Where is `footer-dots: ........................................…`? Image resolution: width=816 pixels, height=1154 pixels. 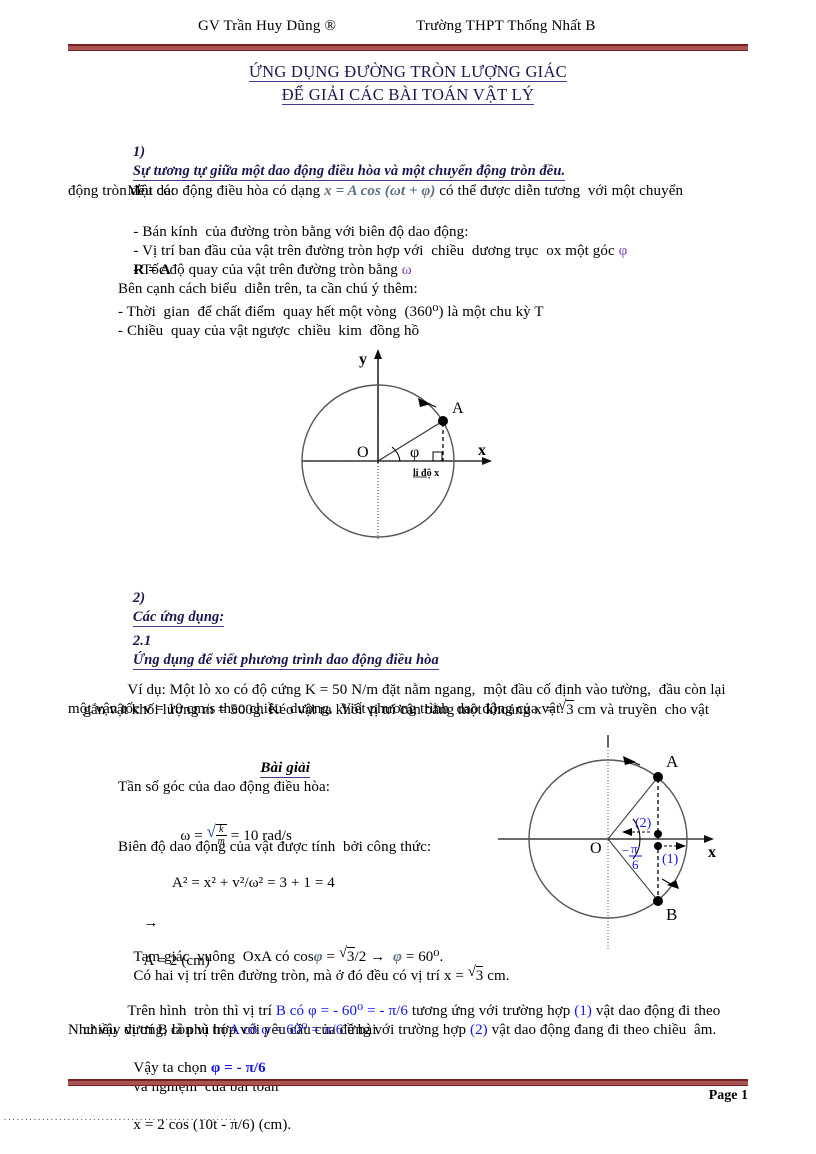 footer-dots: ........................................… is located at coordinates (121, 1117).